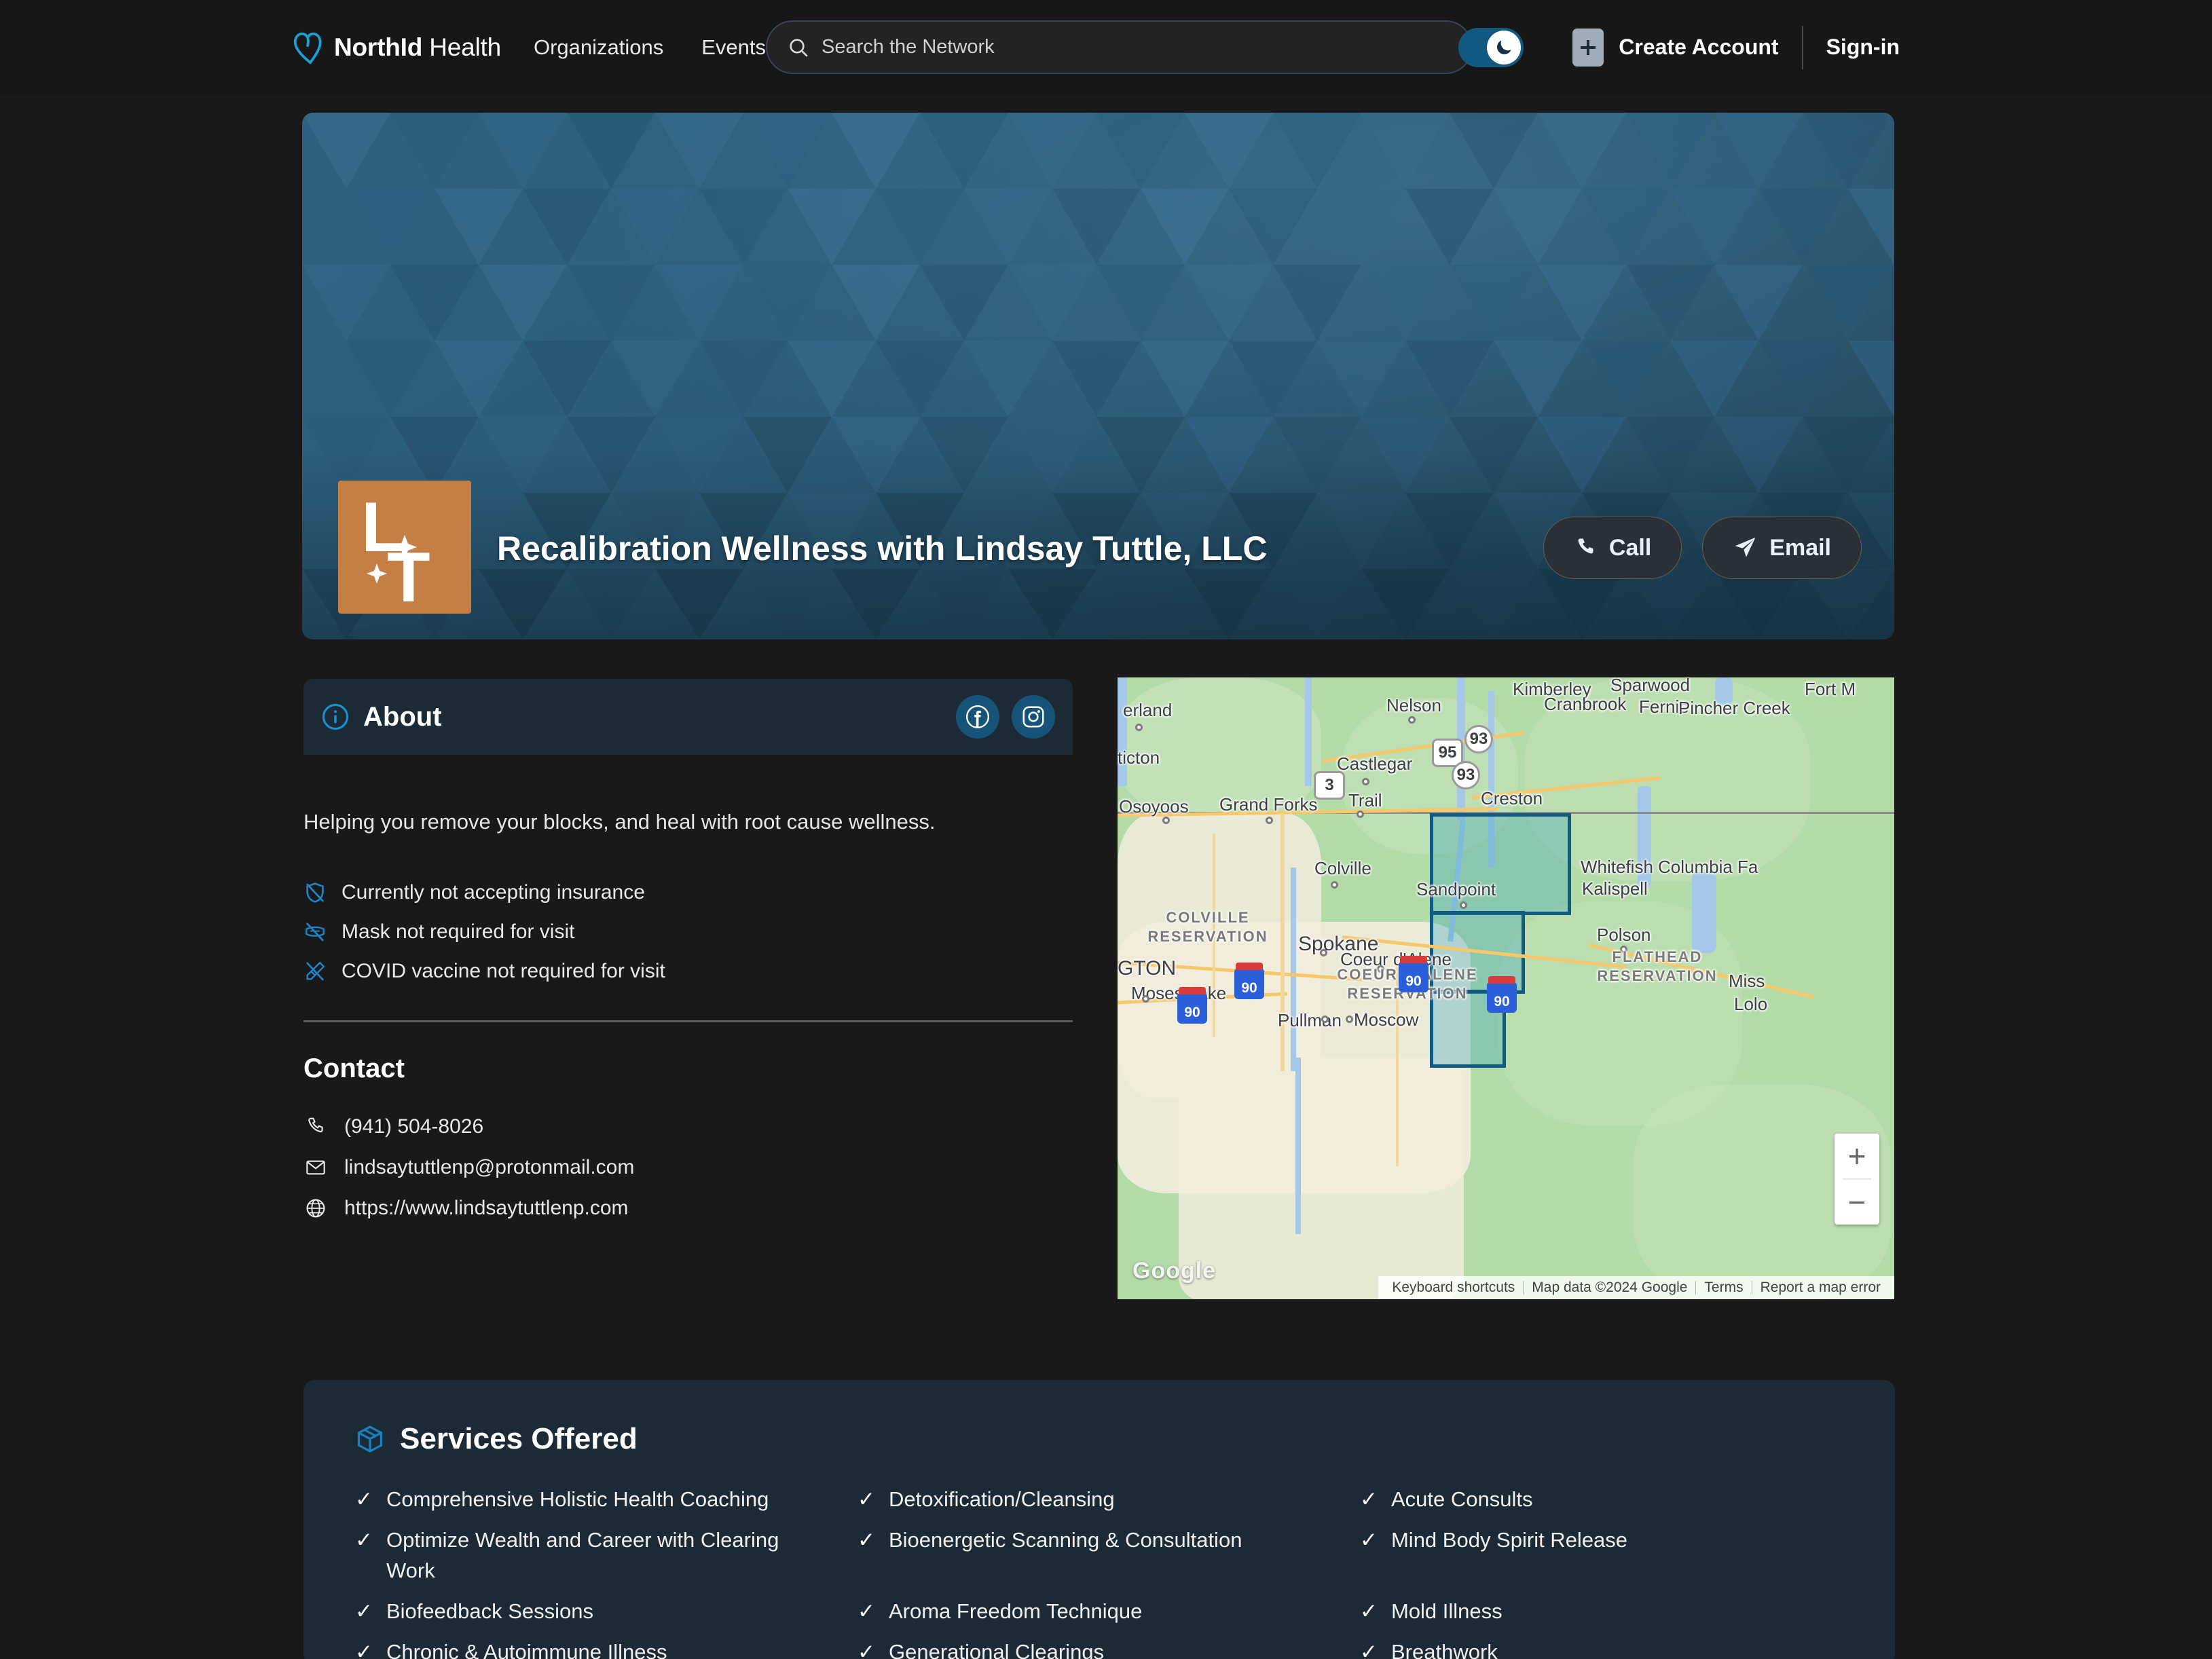  I want to click on info-icon, so click(336, 717).